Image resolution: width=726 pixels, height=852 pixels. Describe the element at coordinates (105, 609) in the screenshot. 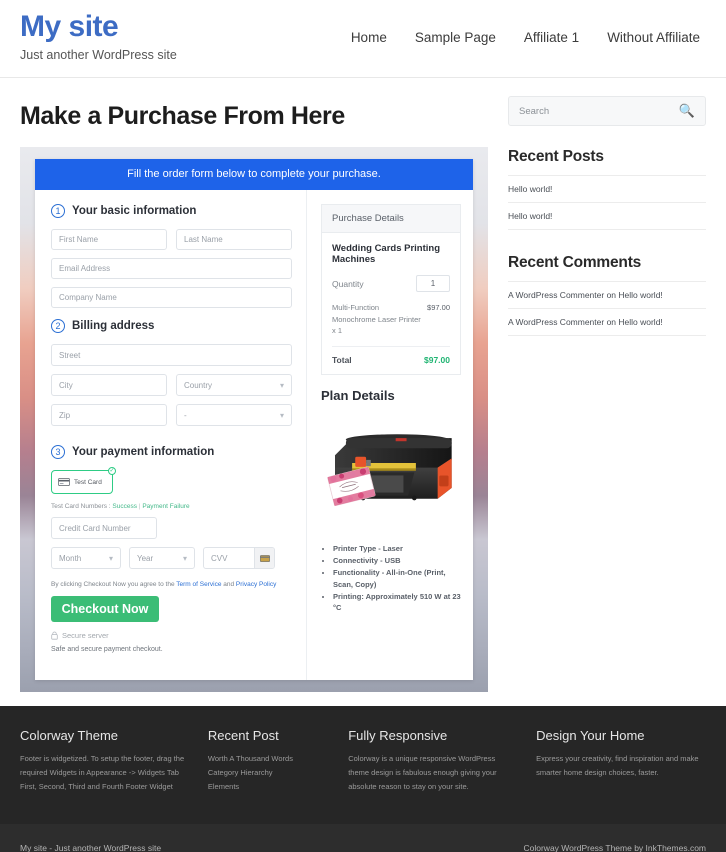

I see `checkout-now-button: Checkout Now` at that location.